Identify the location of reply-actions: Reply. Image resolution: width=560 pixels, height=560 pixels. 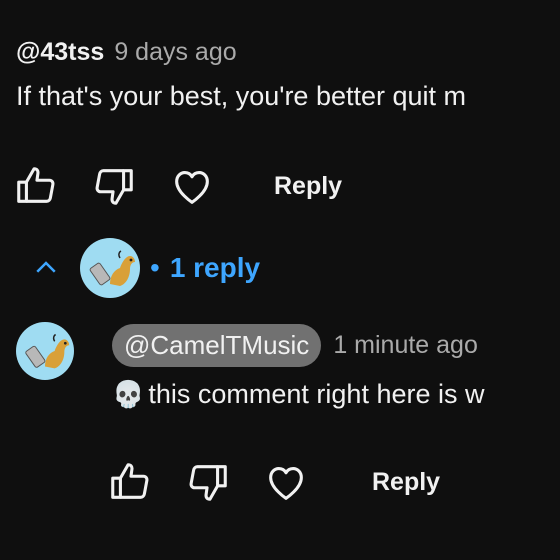
(273, 482).